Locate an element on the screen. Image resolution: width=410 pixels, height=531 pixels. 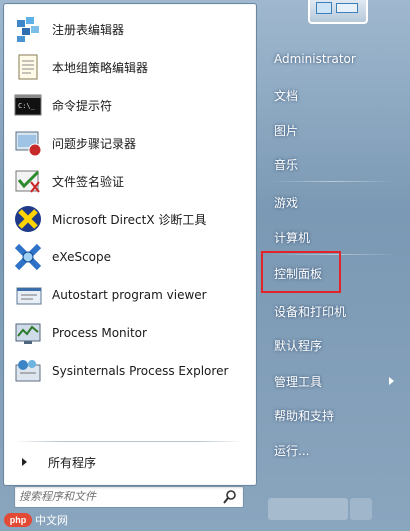
program-item-registry-editor: 注册表编辑器 is located at coordinates (131, 29).